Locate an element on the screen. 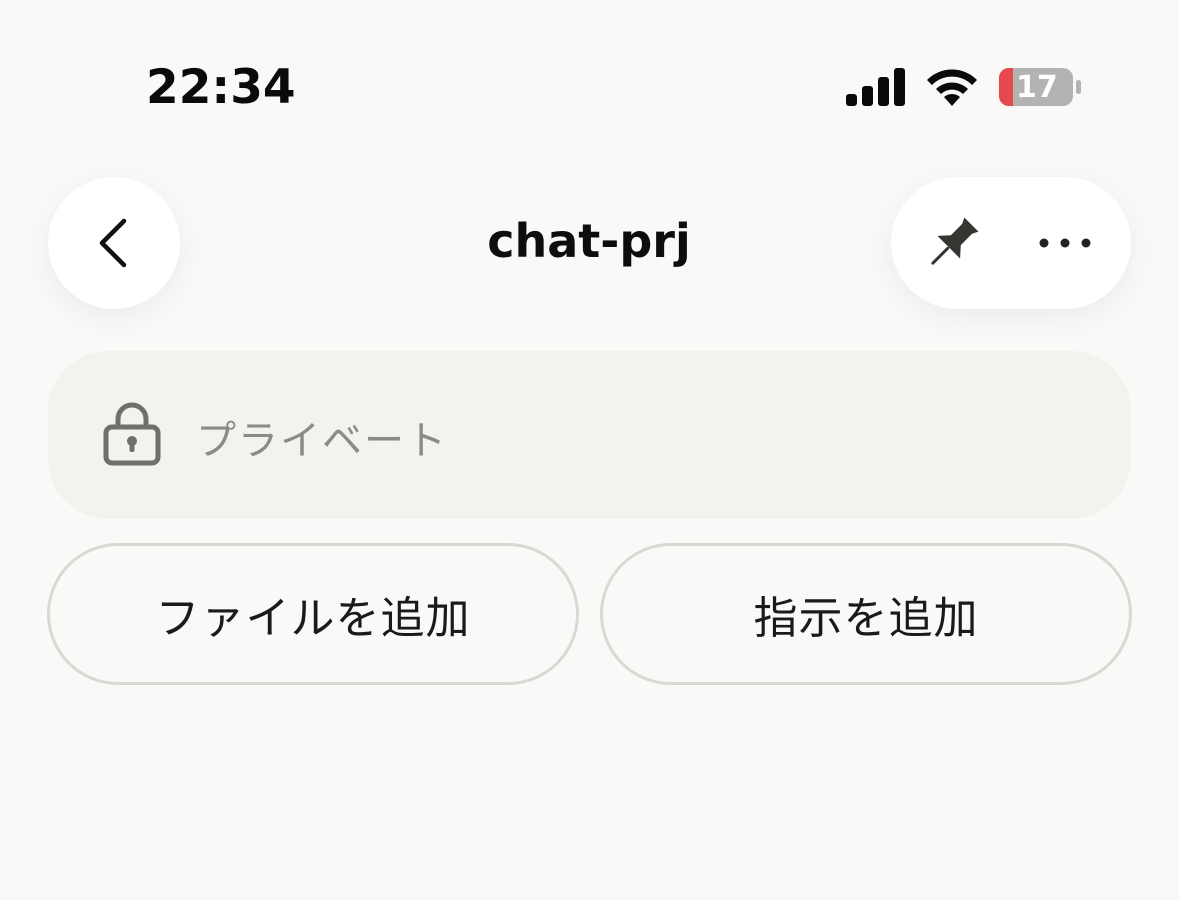  chevron-left-icon is located at coordinates (113, 243).